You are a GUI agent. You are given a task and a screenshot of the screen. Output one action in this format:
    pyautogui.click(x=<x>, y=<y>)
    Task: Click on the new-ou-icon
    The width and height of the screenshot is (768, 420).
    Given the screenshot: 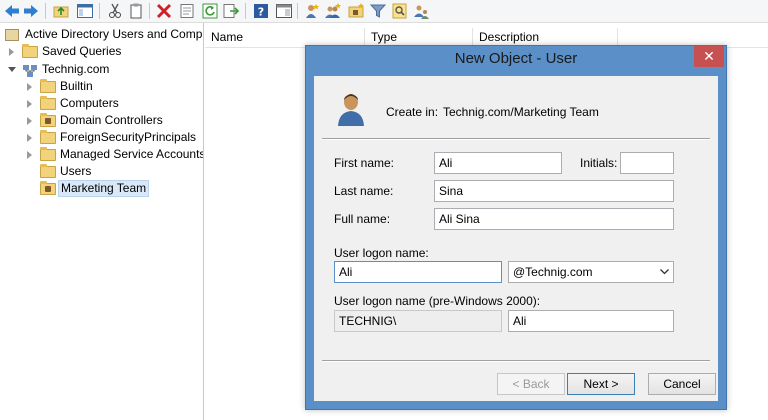 What is the action you would take?
    pyautogui.click(x=356, y=11)
    